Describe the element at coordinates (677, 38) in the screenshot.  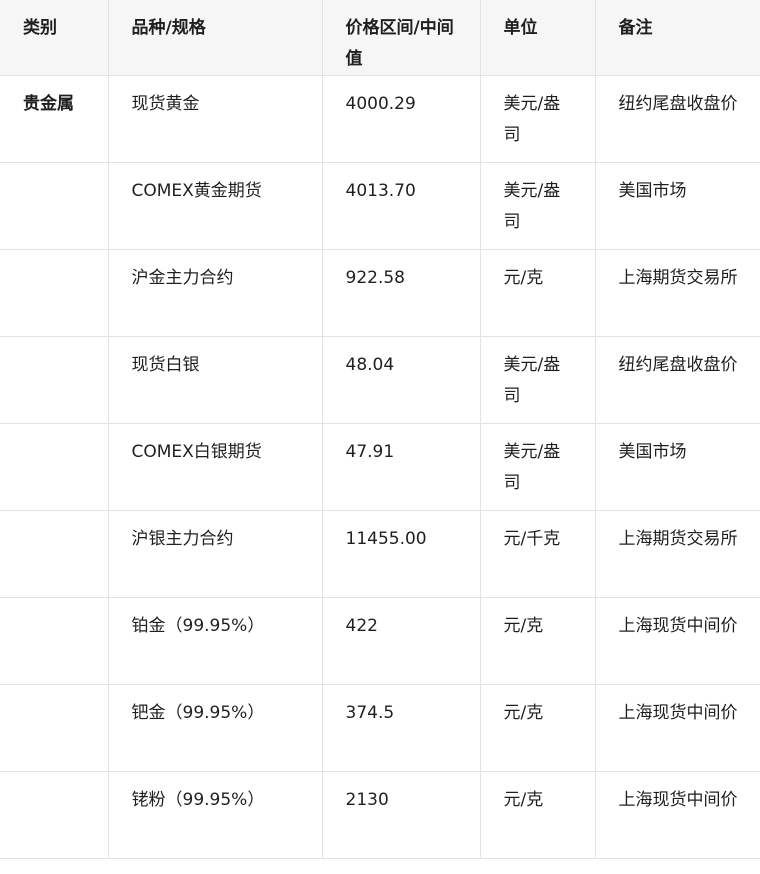
I see `header-note: 备注` at that location.